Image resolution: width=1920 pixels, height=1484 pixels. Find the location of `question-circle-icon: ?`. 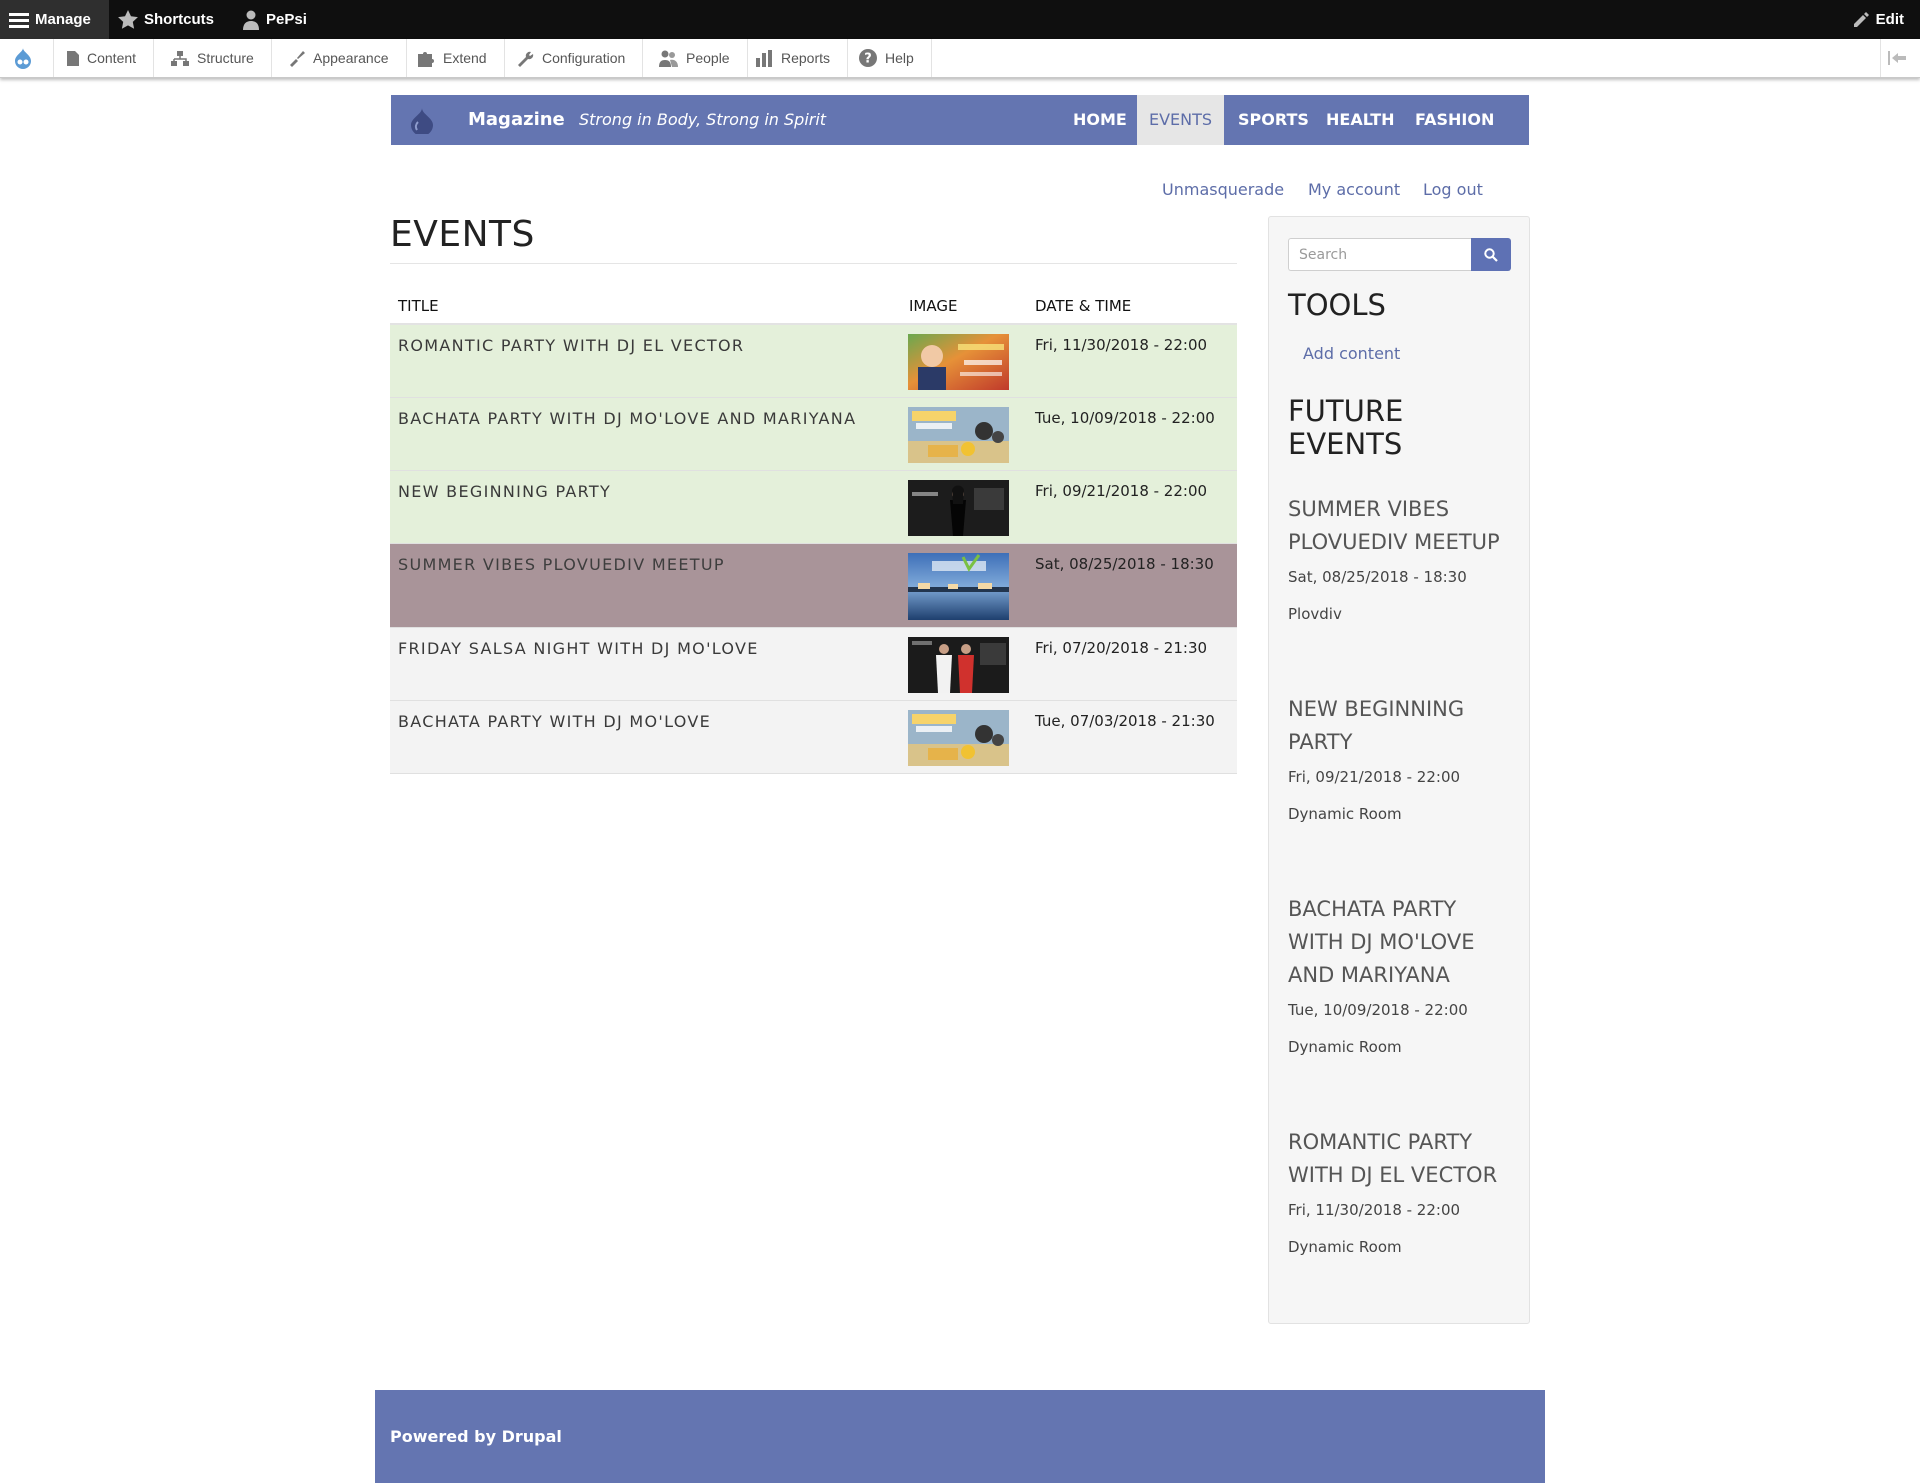

question-circle-icon: ? is located at coordinates (868, 58).